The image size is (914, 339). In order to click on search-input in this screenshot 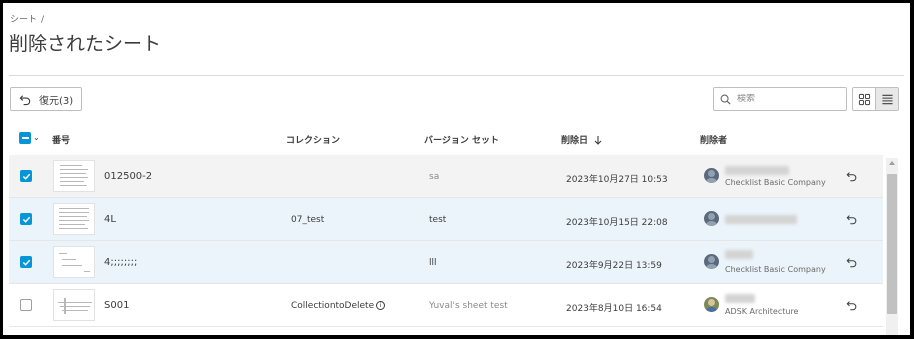, I will do `click(787, 99)`.